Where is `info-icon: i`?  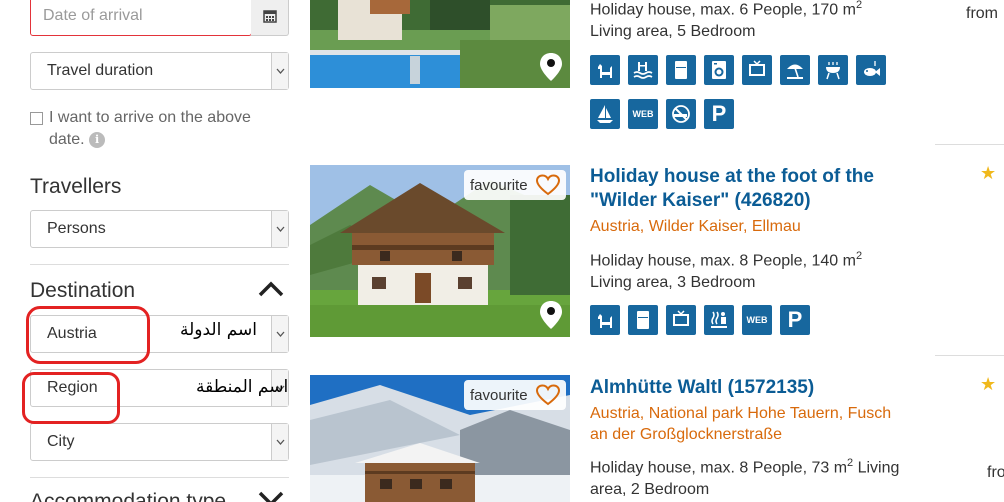 info-icon: i is located at coordinates (97, 140).